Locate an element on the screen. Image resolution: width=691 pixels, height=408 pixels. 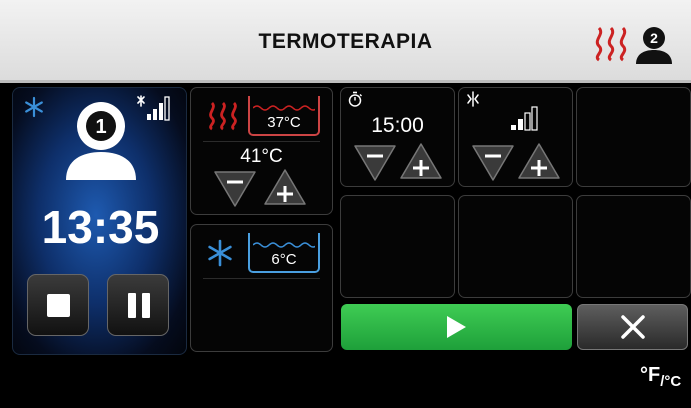
heat-tile: 37°C 41°C is located at coordinates (261, 151).